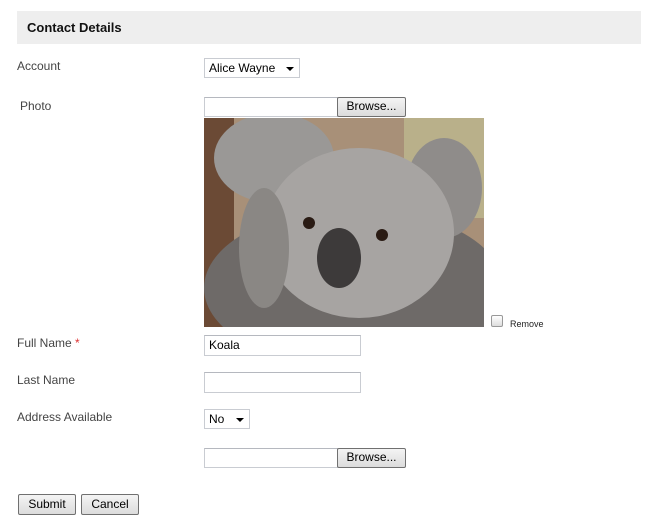  What do you see at coordinates (47, 504) in the screenshot?
I see `submit-button: Submit` at bounding box center [47, 504].